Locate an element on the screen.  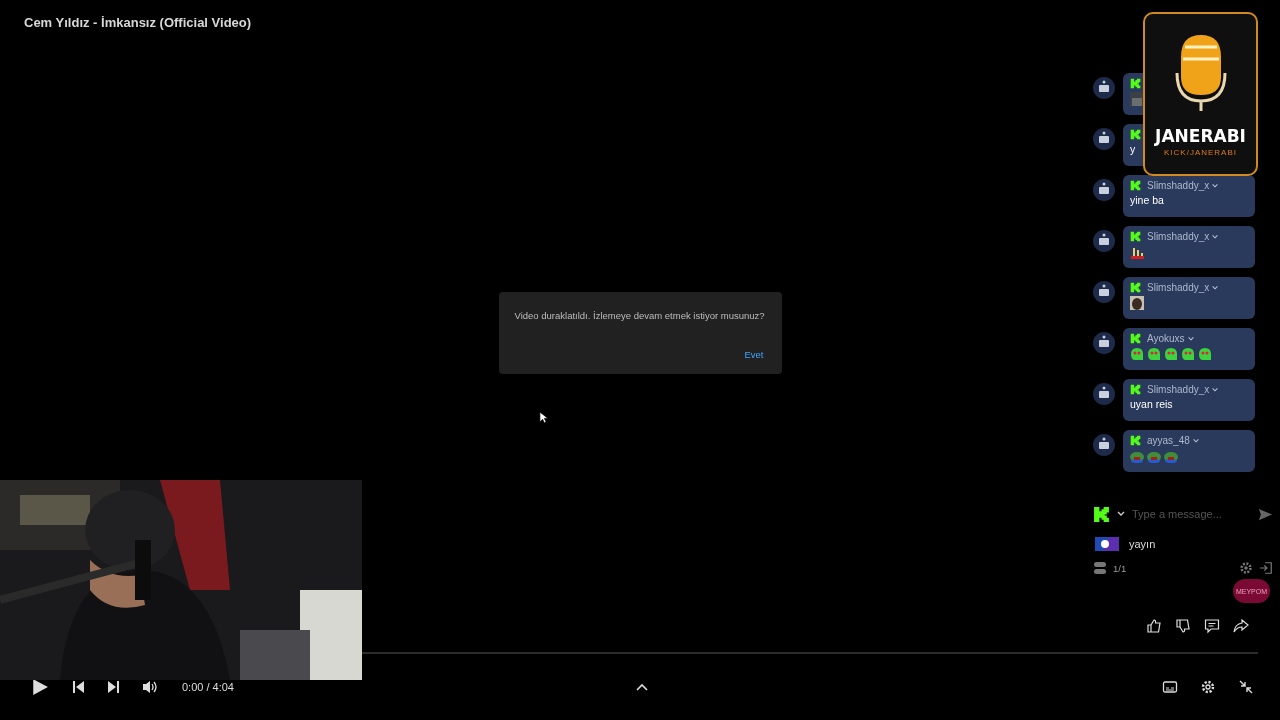
logo-title: JANERABI is located at coordinates (1200, 136).